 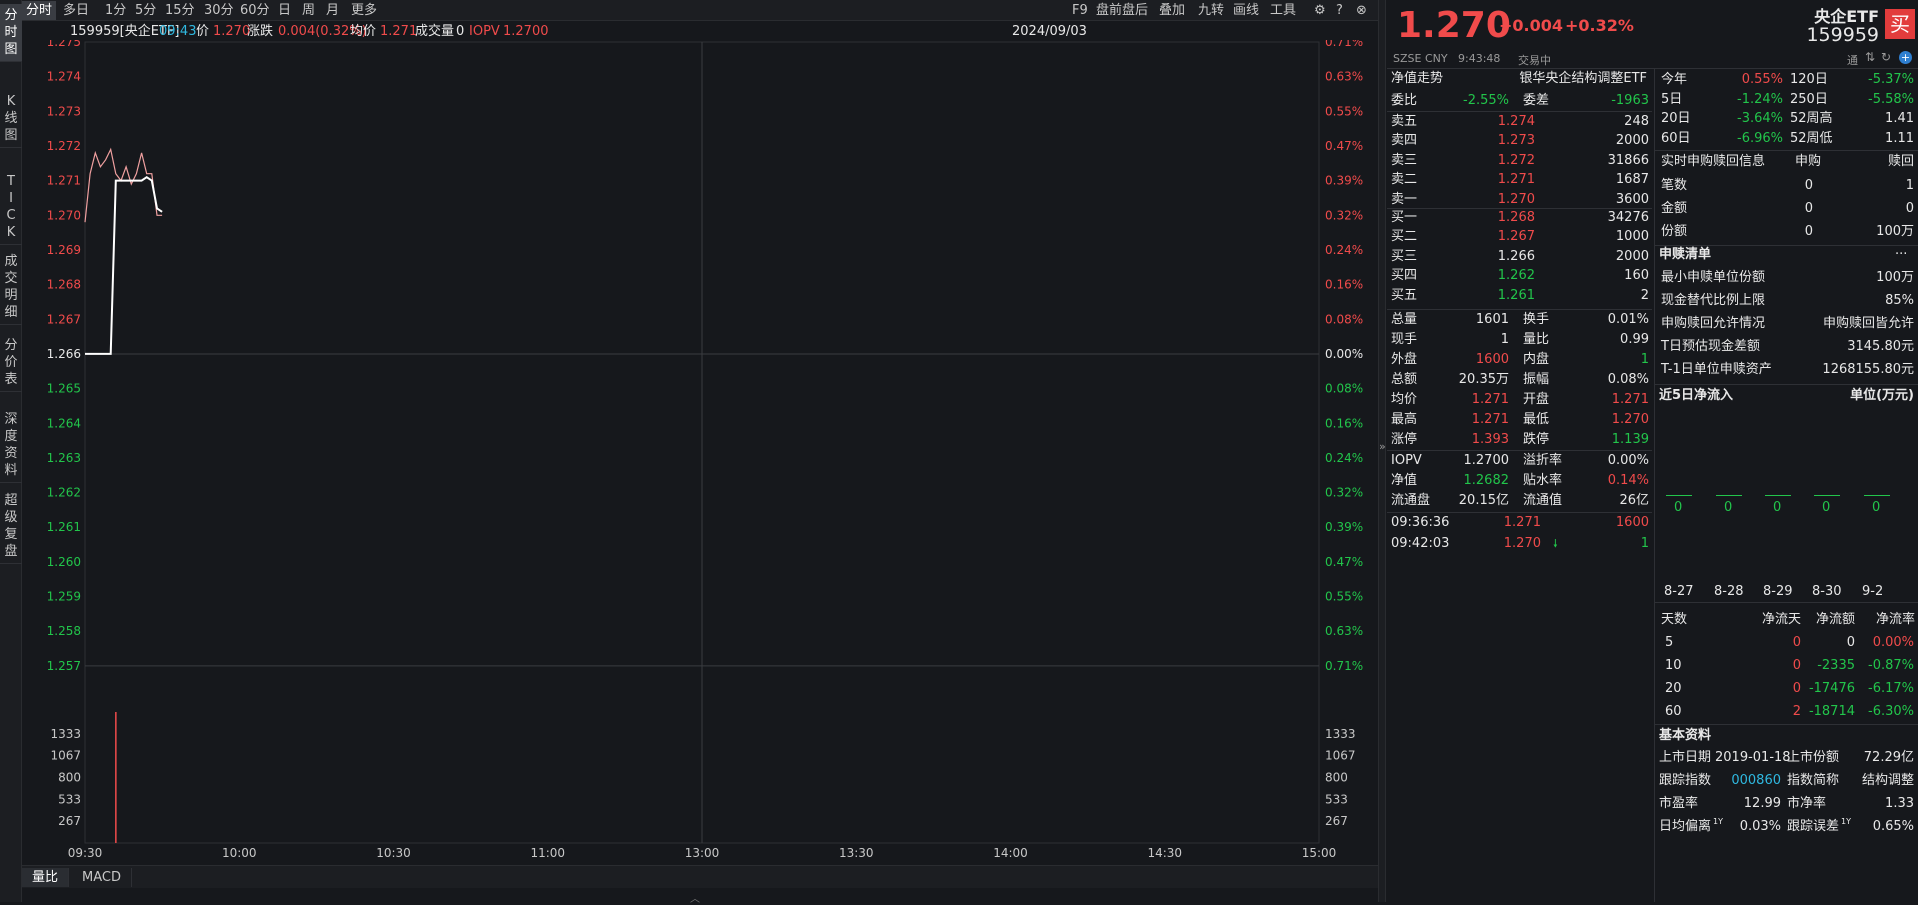 What do you see at coordinates (308, 10) in the screenshot?
I see `period-tab-8: 周` at bounding box center [308, 10].